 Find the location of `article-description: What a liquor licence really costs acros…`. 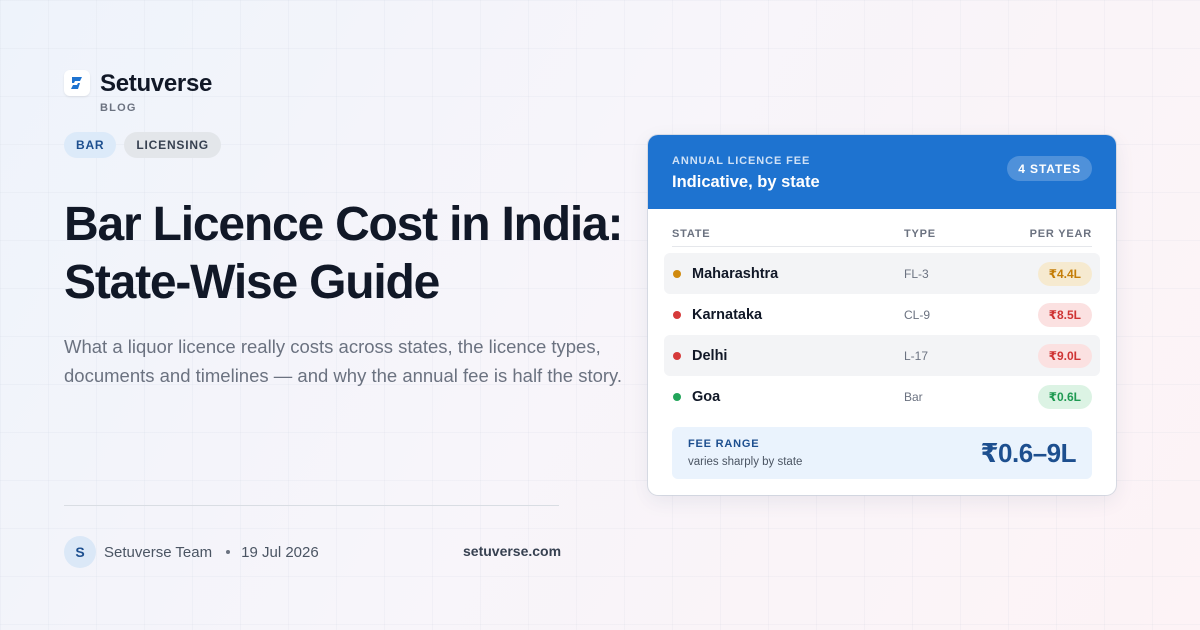

article-description: What a liquor licence really costs acros… is located at coordinates (343, 361).